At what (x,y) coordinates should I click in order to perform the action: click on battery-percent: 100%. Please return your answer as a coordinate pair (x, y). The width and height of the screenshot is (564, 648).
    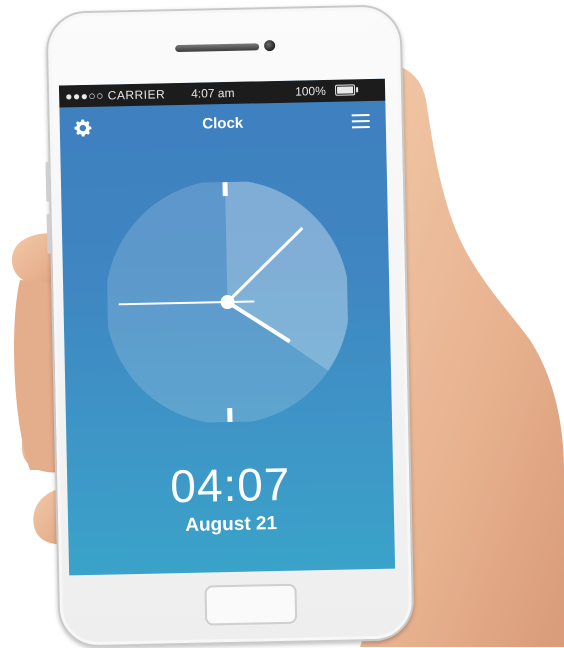
    Looking at the image, I should click on (310, 91).